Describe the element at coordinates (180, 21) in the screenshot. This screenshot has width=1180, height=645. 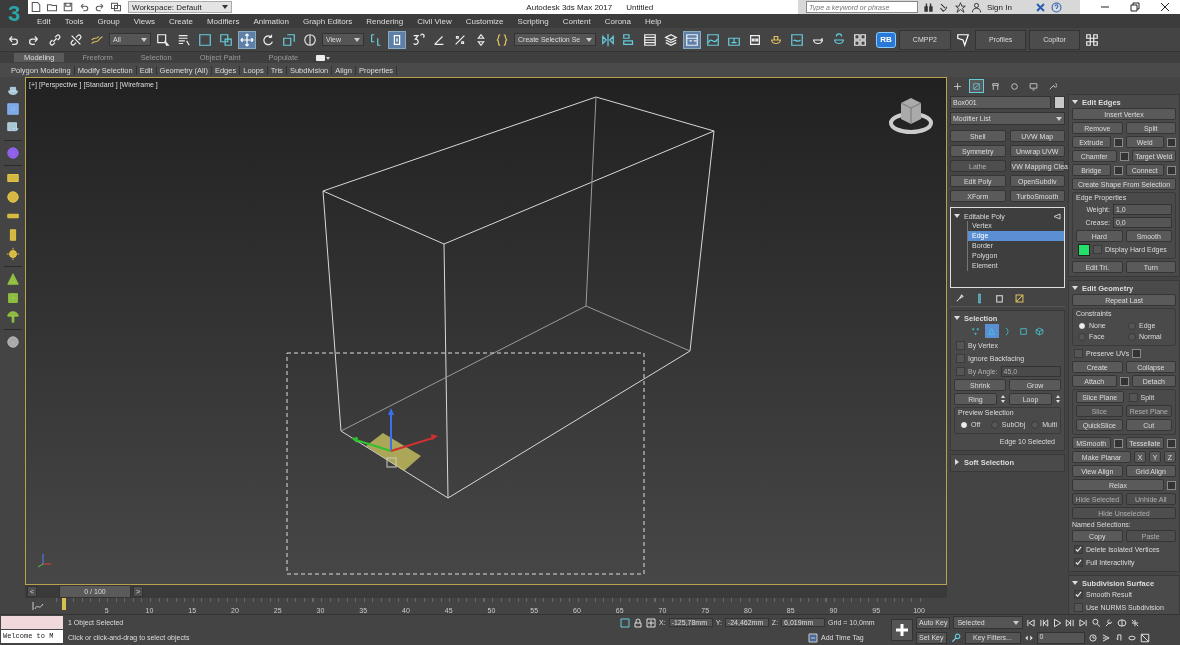
I see `menu-item: Create` at that location.